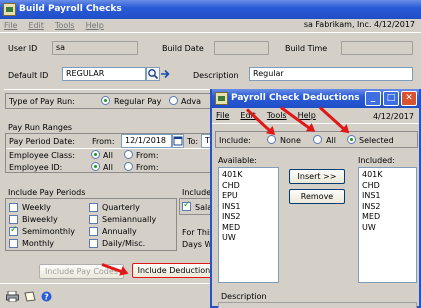 This screenshot has height=308, width=421. What do you see at coordinates (241, 48) in the screenshot?
I see `build-date-field` at bounding box center [241, 48].